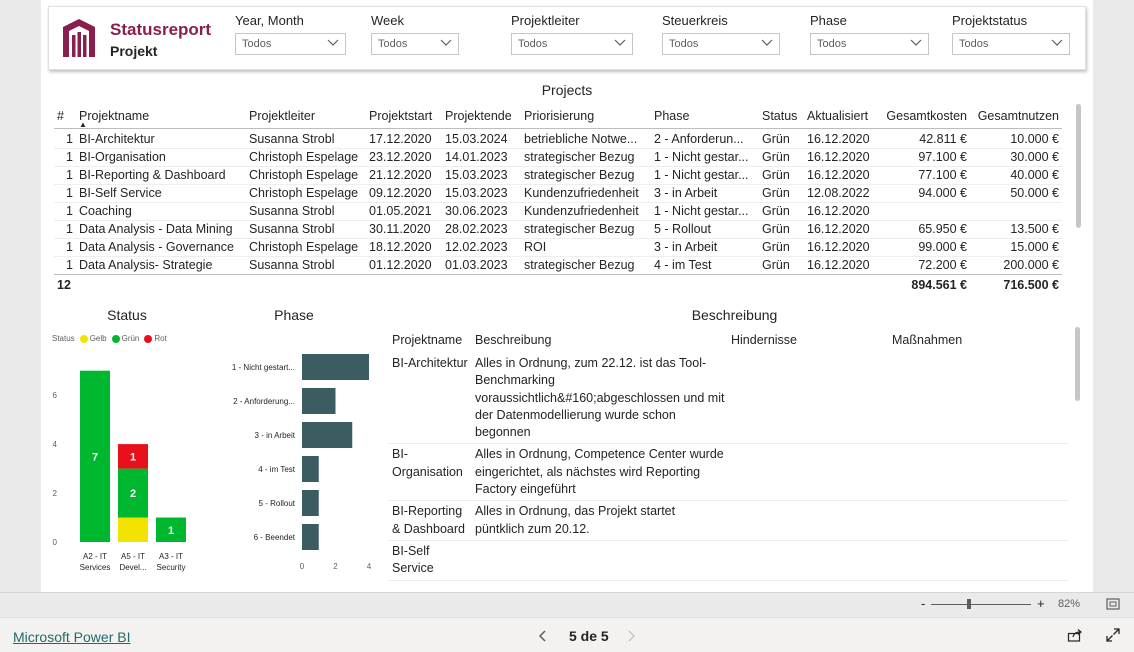 The width and height of the screenshot is (1134, 652). I want to click on description-cell-name: BI-Self Service, so click(430, 560).